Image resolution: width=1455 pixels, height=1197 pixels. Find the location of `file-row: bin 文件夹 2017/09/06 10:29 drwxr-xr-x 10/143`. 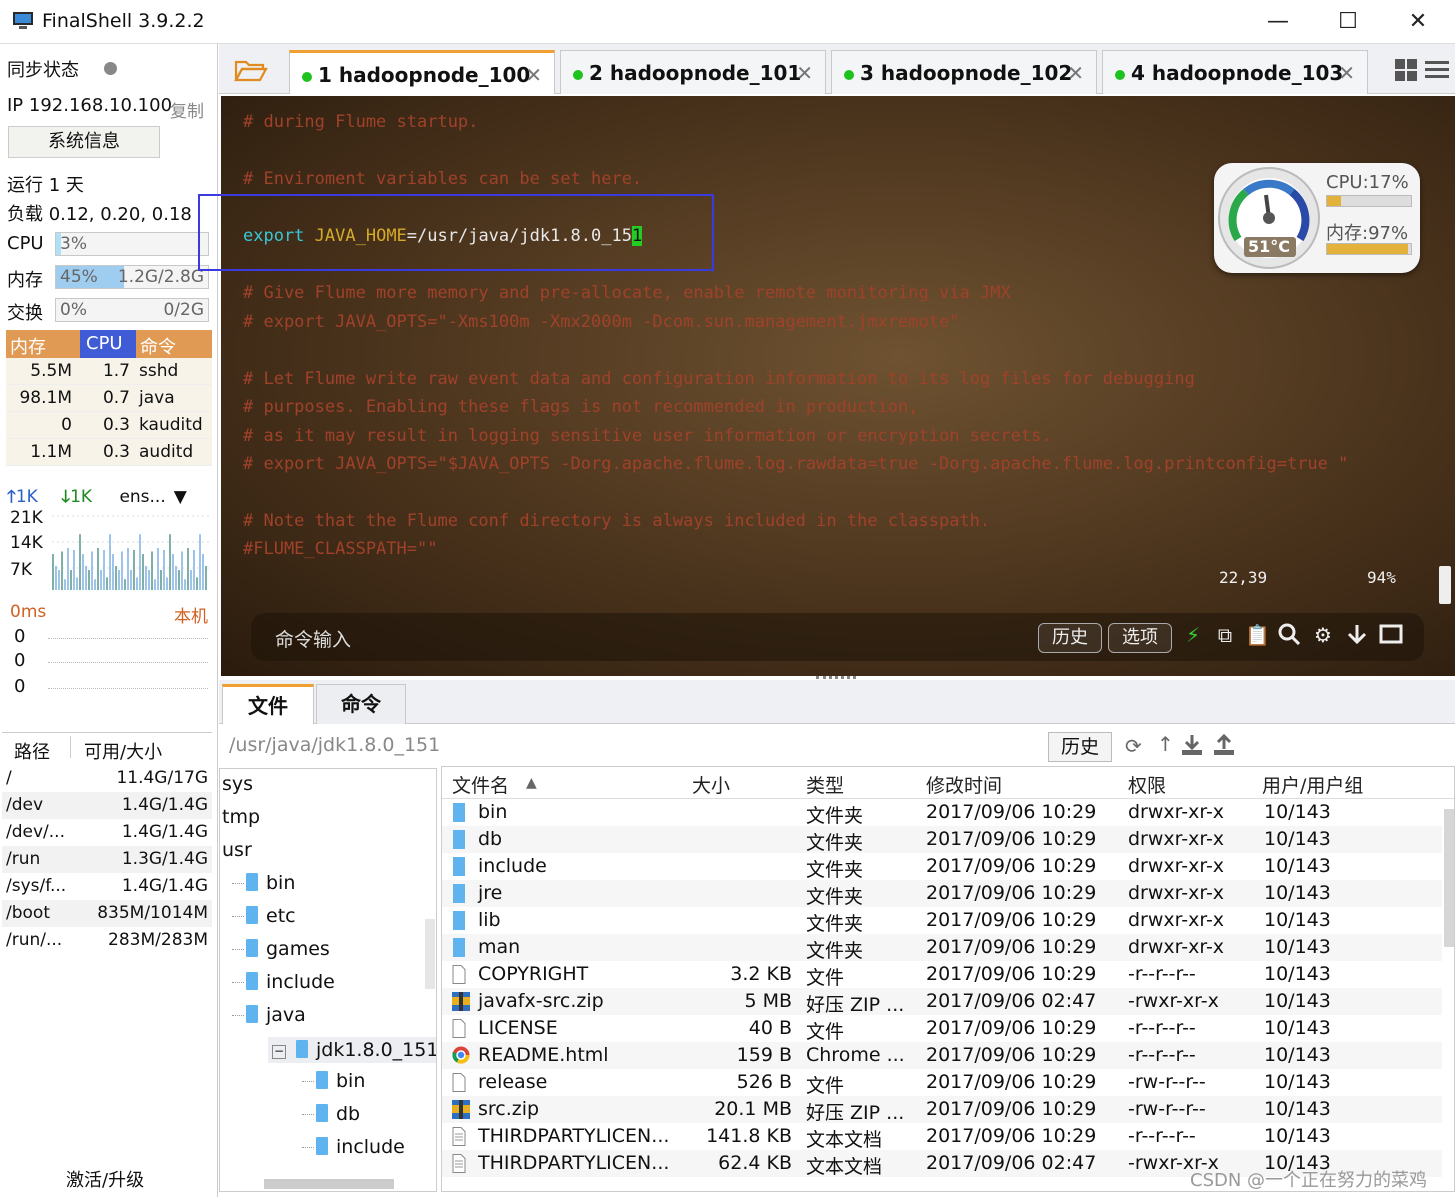

file-row: bin 文件夹 2017/09/06 10:29 drwxr-xr-x 10/143 is located at coordinates (942, 813).